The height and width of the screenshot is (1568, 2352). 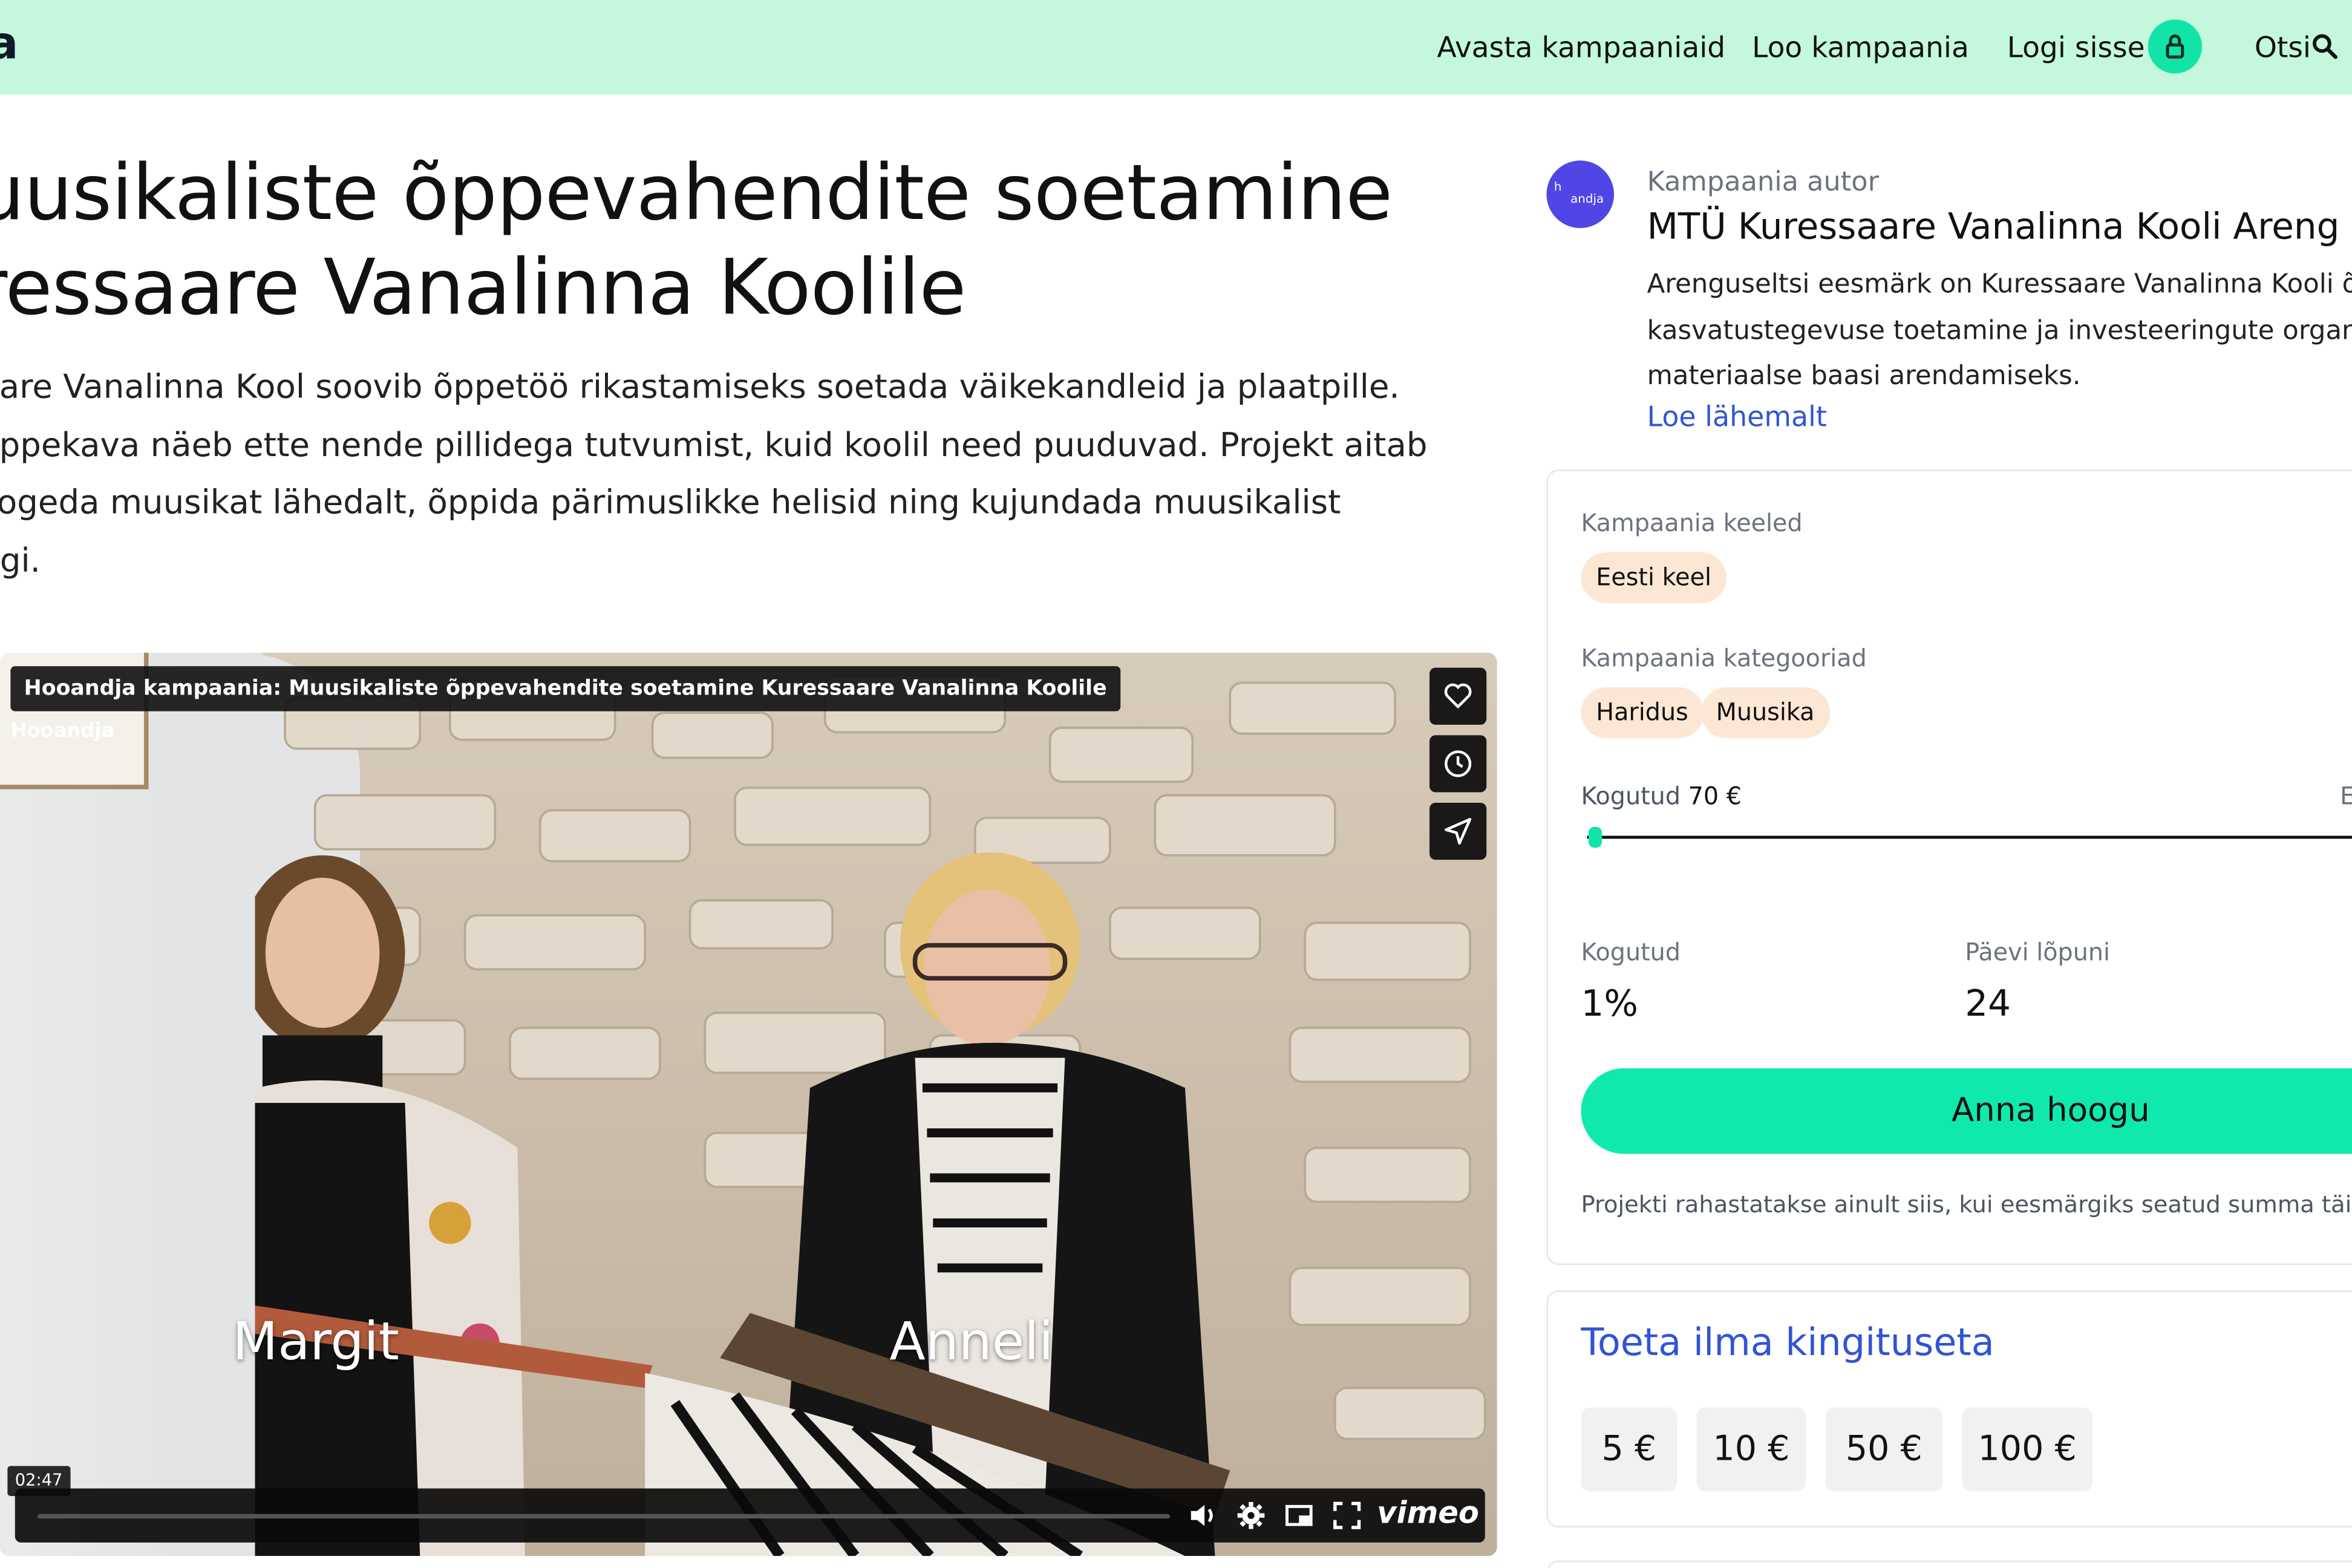 What do you see at coordinates (9, 44) in the screenshot?
I see `site-logo: a` at bounding box center [9, 44].